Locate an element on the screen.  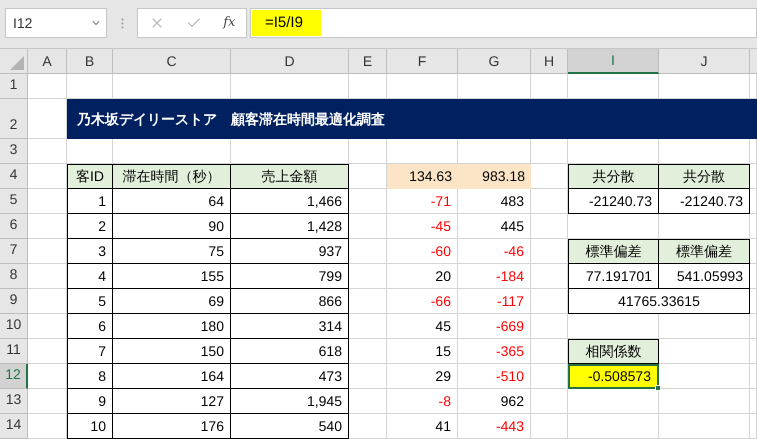
column-heading: B is located at coordinates (90, 61).